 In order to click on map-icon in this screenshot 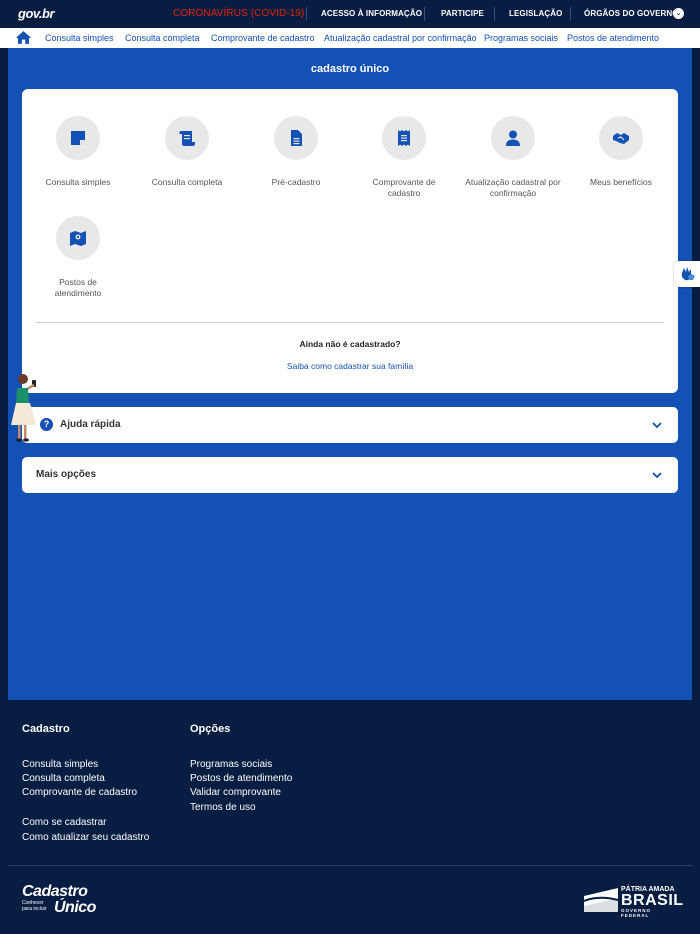, I will do `click(78, 238)`.